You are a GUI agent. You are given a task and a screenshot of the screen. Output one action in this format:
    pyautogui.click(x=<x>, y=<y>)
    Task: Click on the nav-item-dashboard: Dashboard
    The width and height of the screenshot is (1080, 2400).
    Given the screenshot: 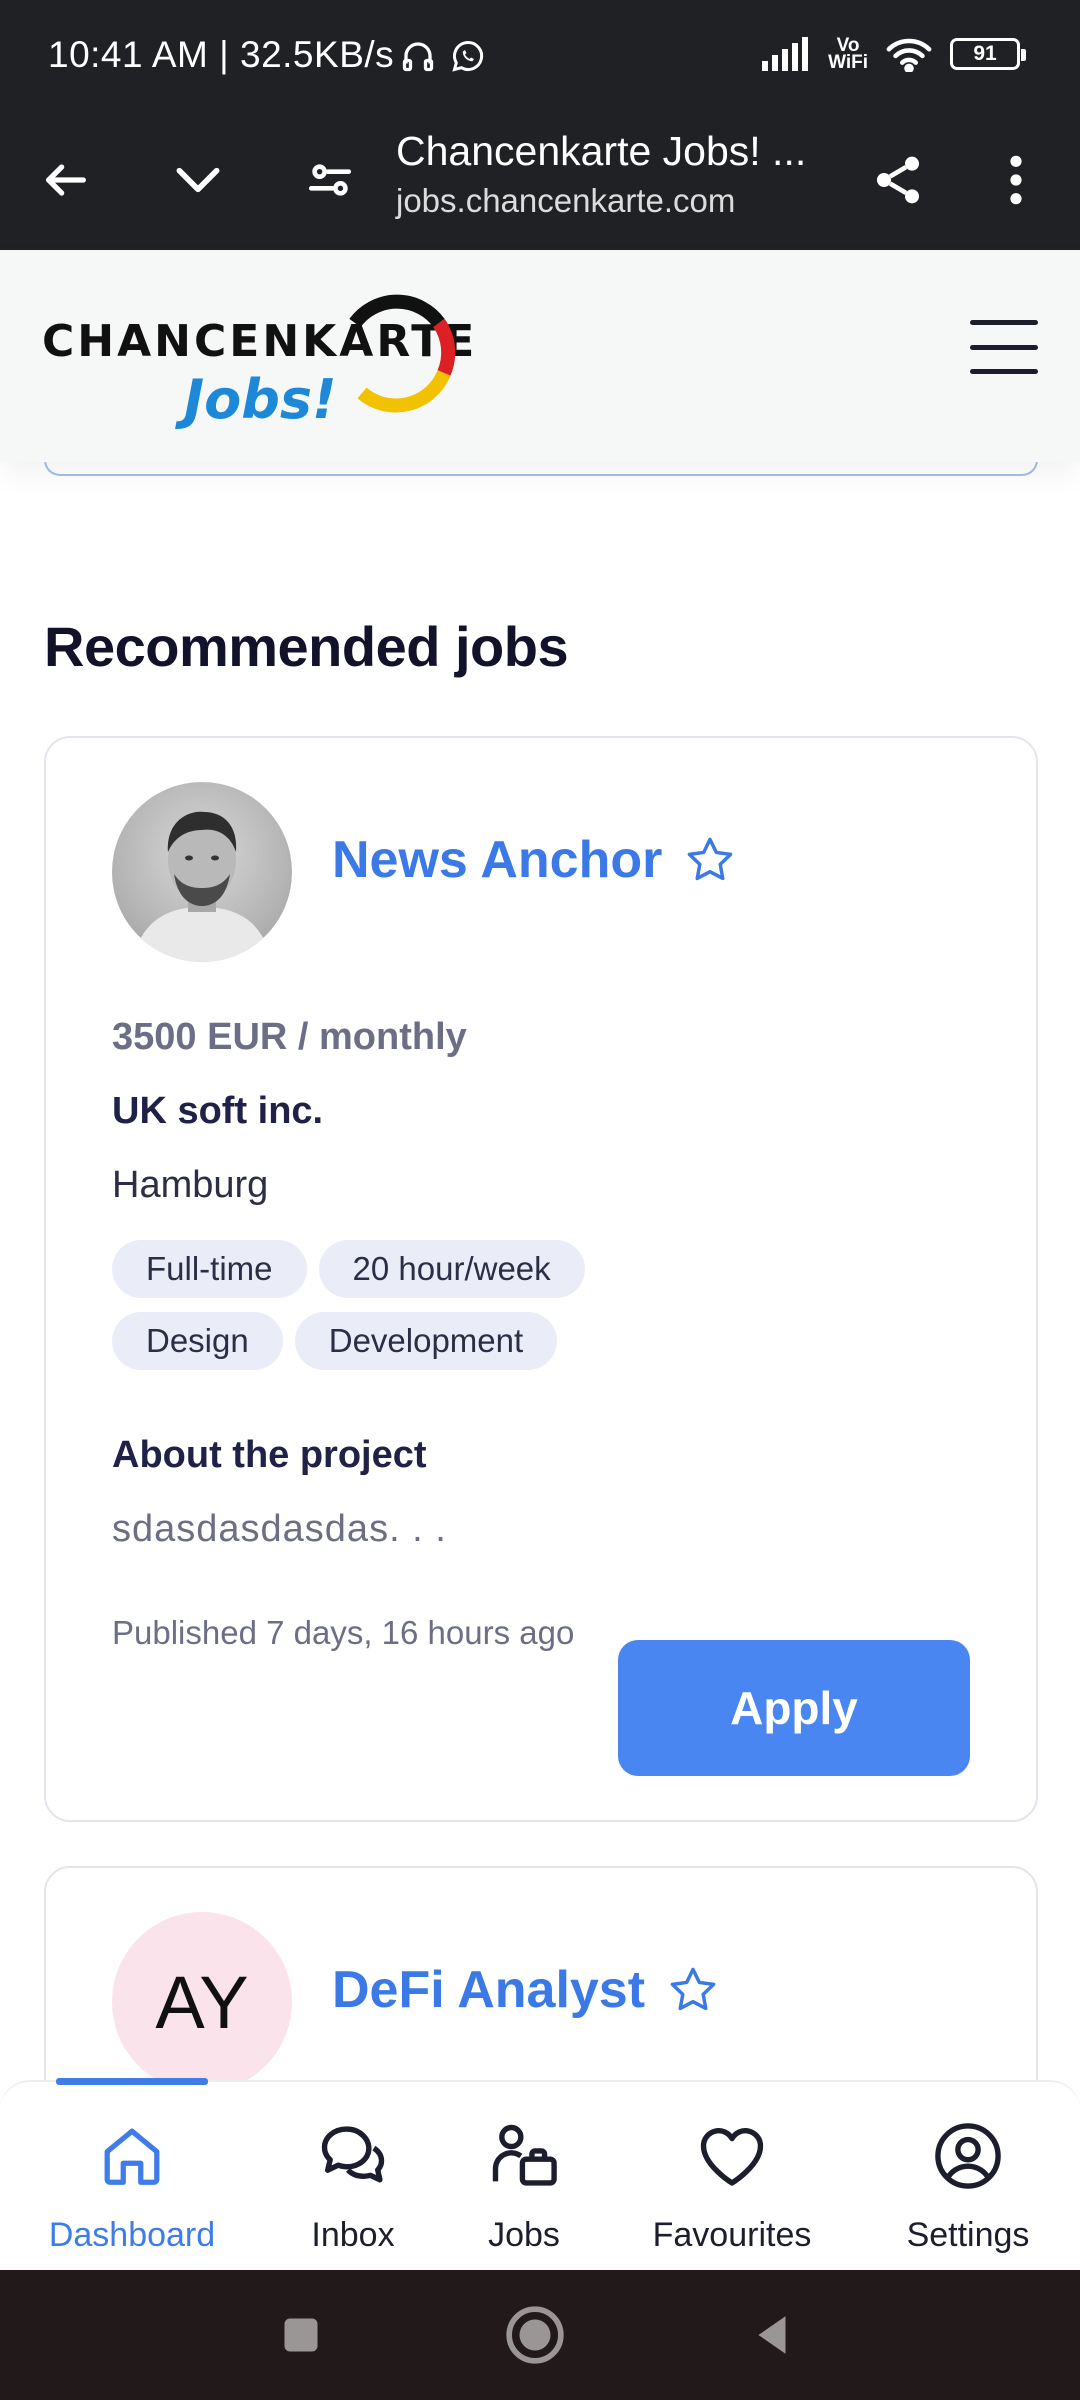 What is the action you would take?
    pyautogui.click(x=132, y=2177)
    